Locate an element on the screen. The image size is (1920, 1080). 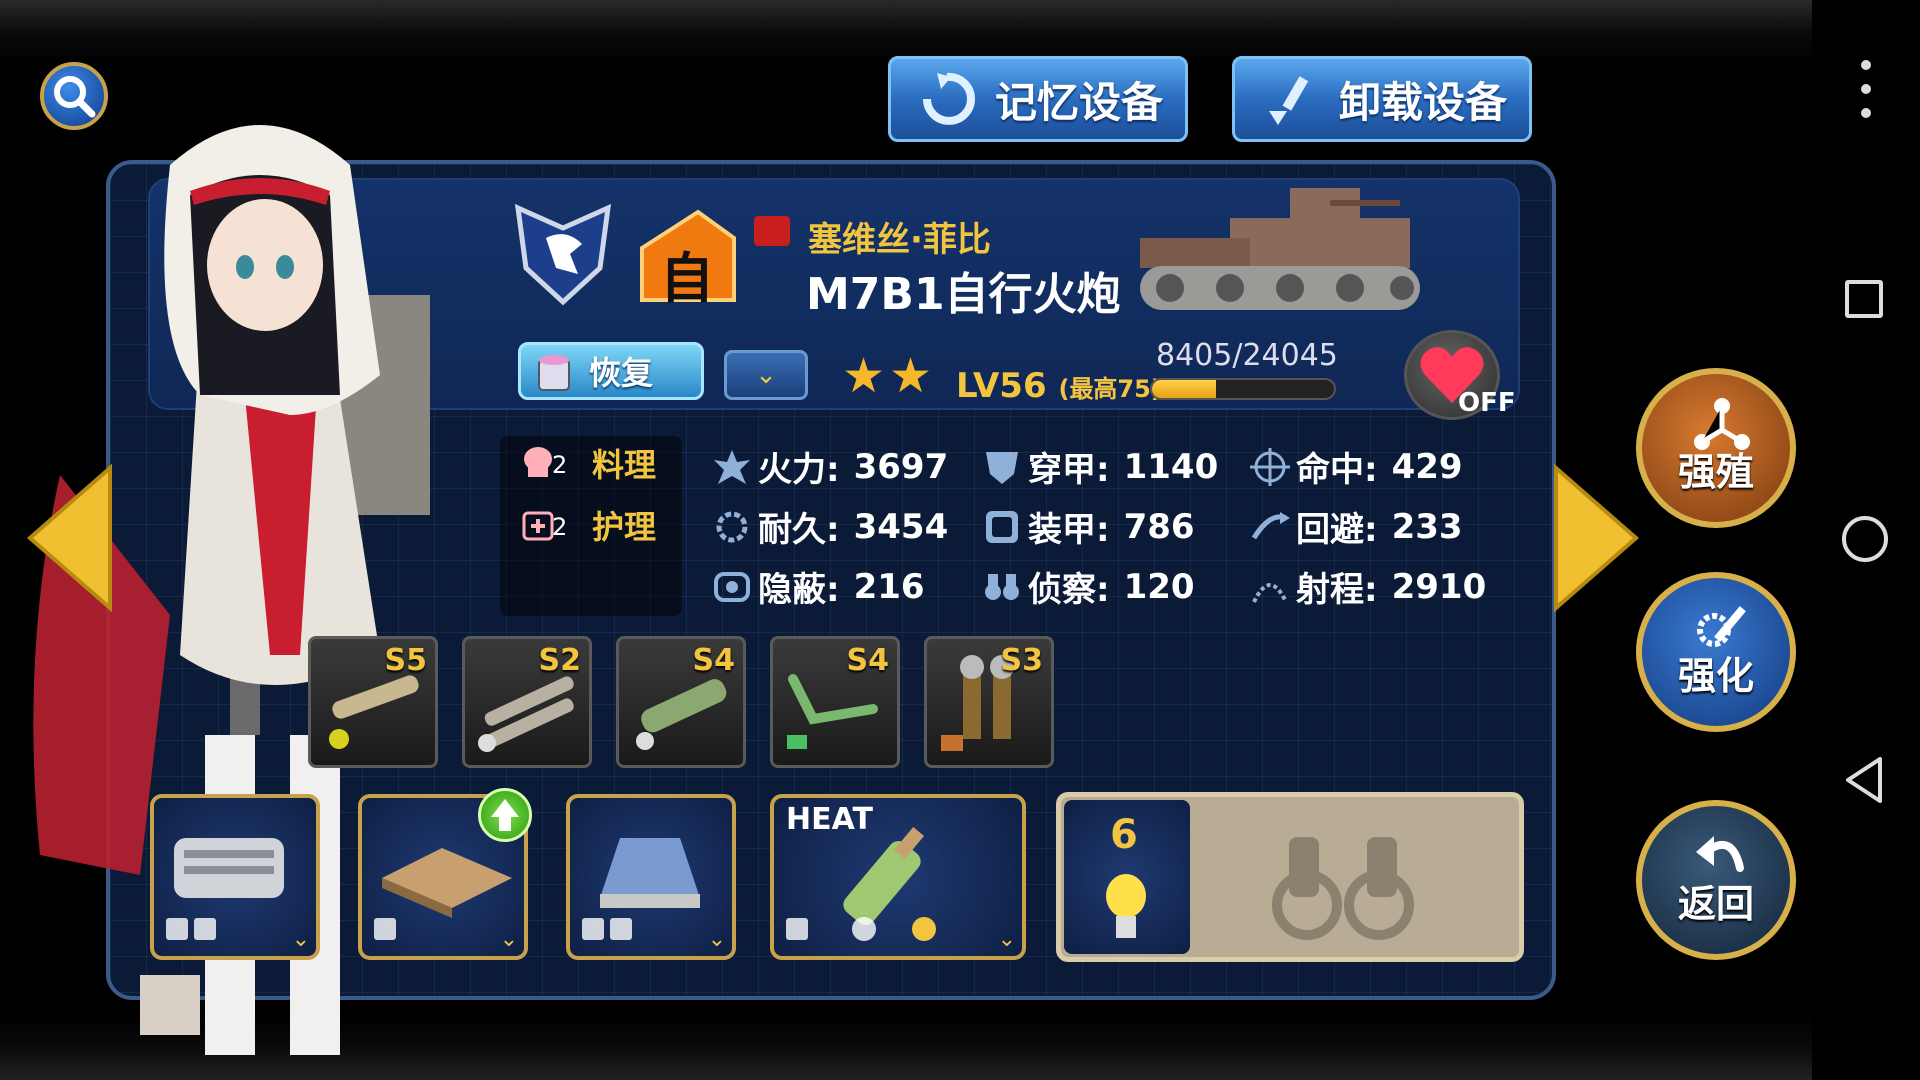
level-max: (最高75) is located at coordinates (1110, 389).